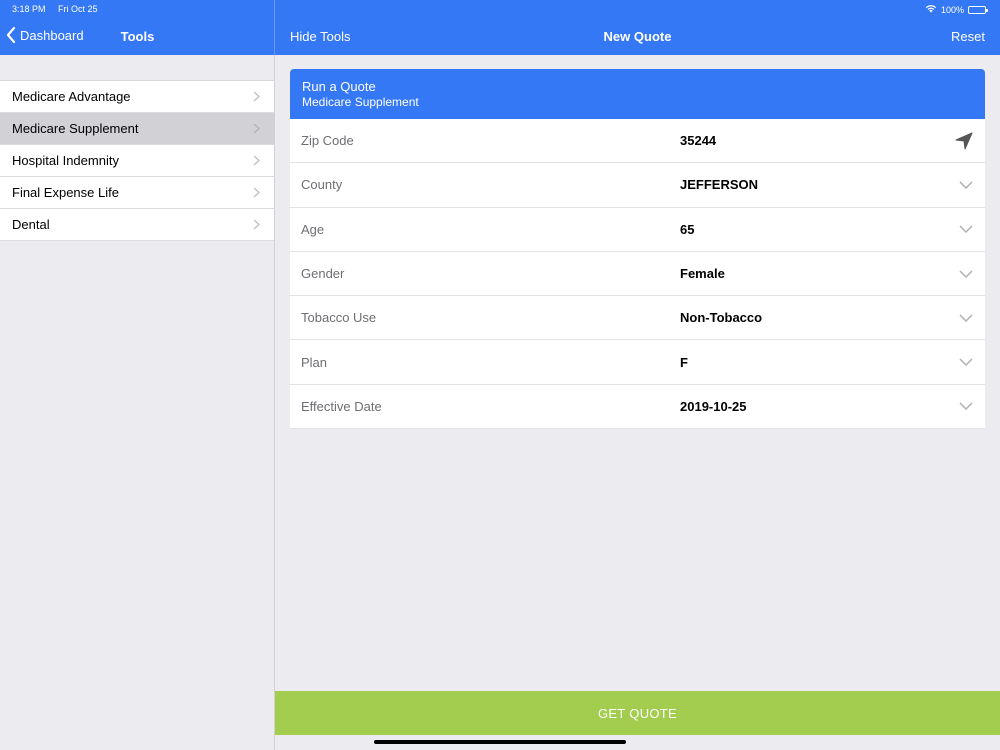  Describe the element at coordinates (684, 362) in the screenshot. I see `field-value: F` at that location.